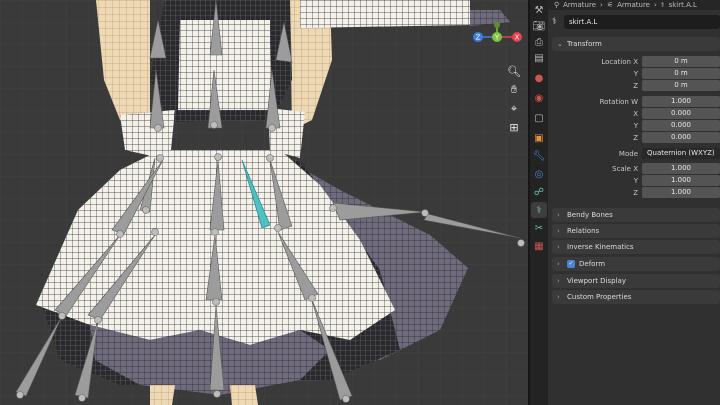 This screenshot has height=405, width=720. Describe the element at coordinates (539, 138) in the screenshot. I see `object-icon: ▣` at that location.